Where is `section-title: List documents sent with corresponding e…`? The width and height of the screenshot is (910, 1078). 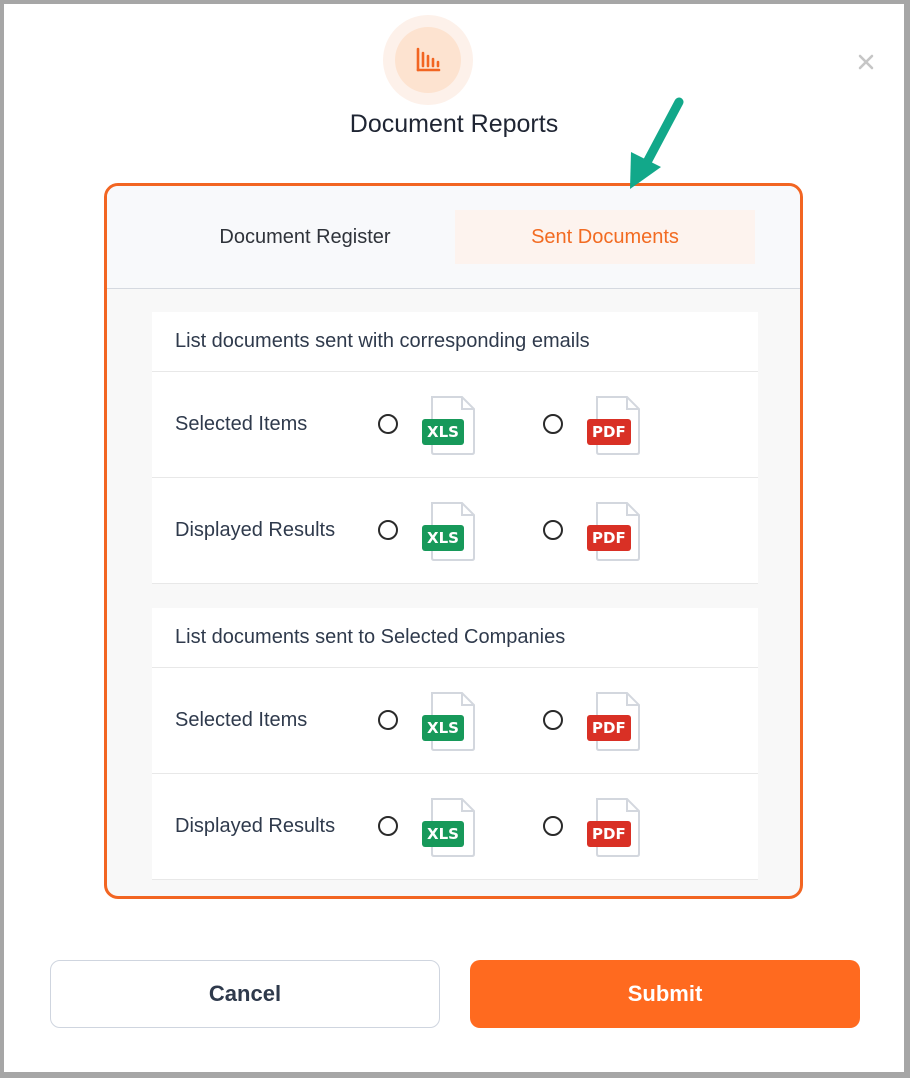 section-title: List documents sent with corresponding e… is located at coordinates (455, 342).